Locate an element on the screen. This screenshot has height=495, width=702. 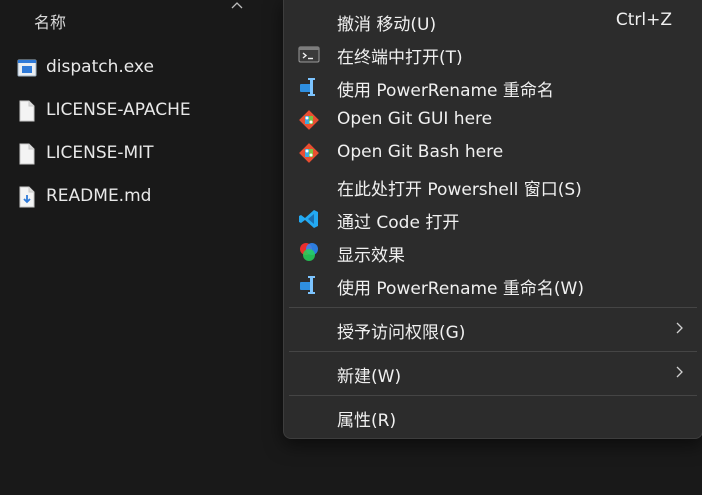
menu-item-label: 在终端中打开(T) is located at coordinates (400, 58).